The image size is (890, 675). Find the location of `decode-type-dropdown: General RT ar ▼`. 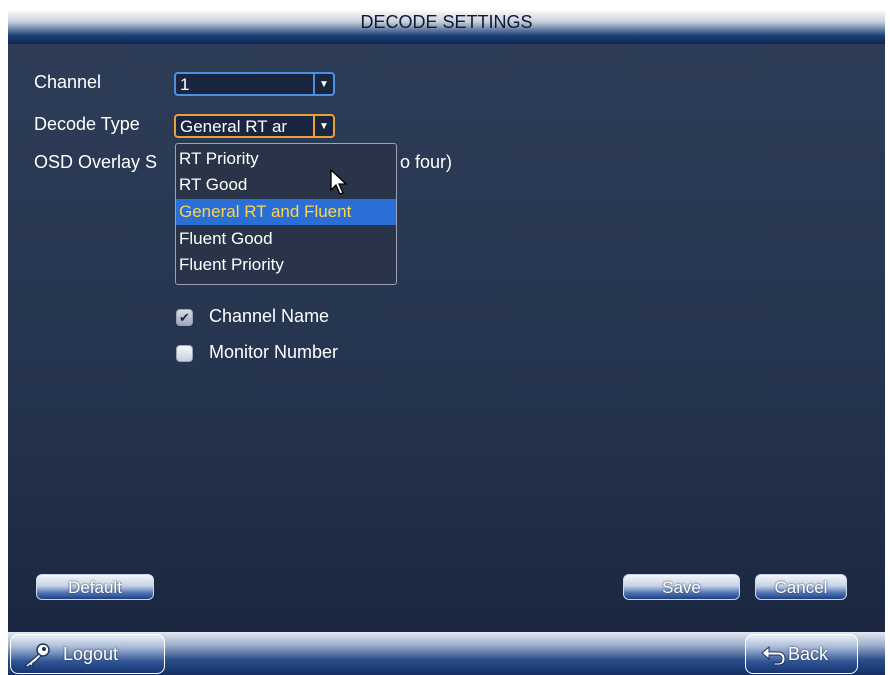

decode-type-dropdown: General RT ar ▼ is located at coordinates (254, 126).